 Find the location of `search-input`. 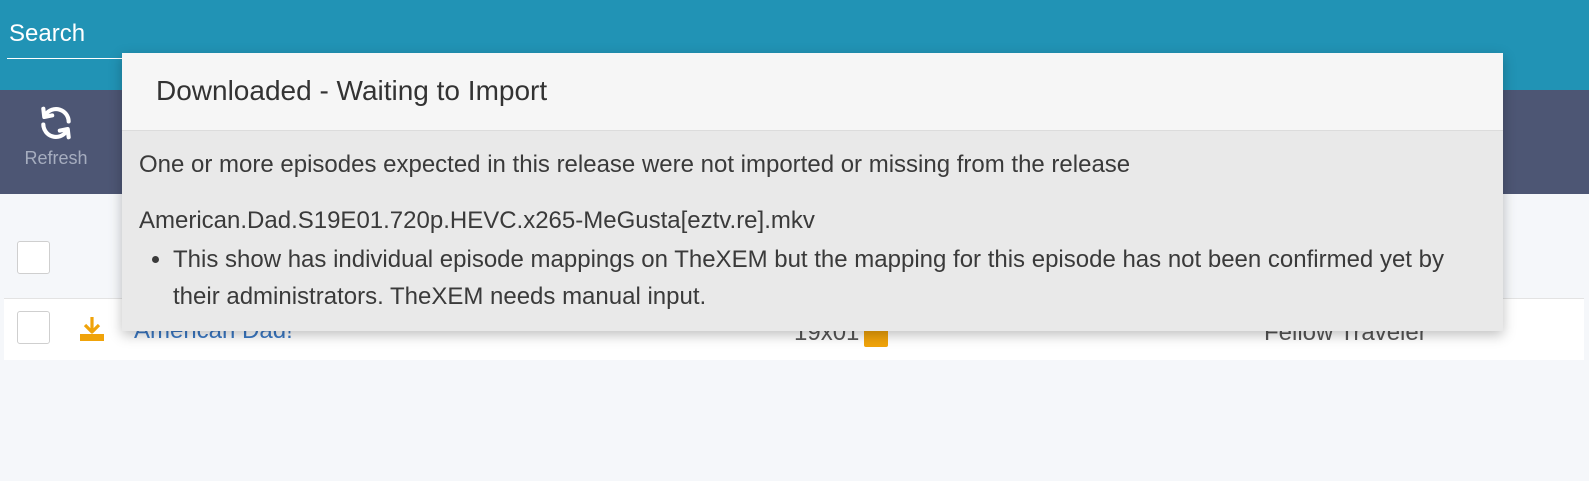

search-input is located at coordinates (129, 34).